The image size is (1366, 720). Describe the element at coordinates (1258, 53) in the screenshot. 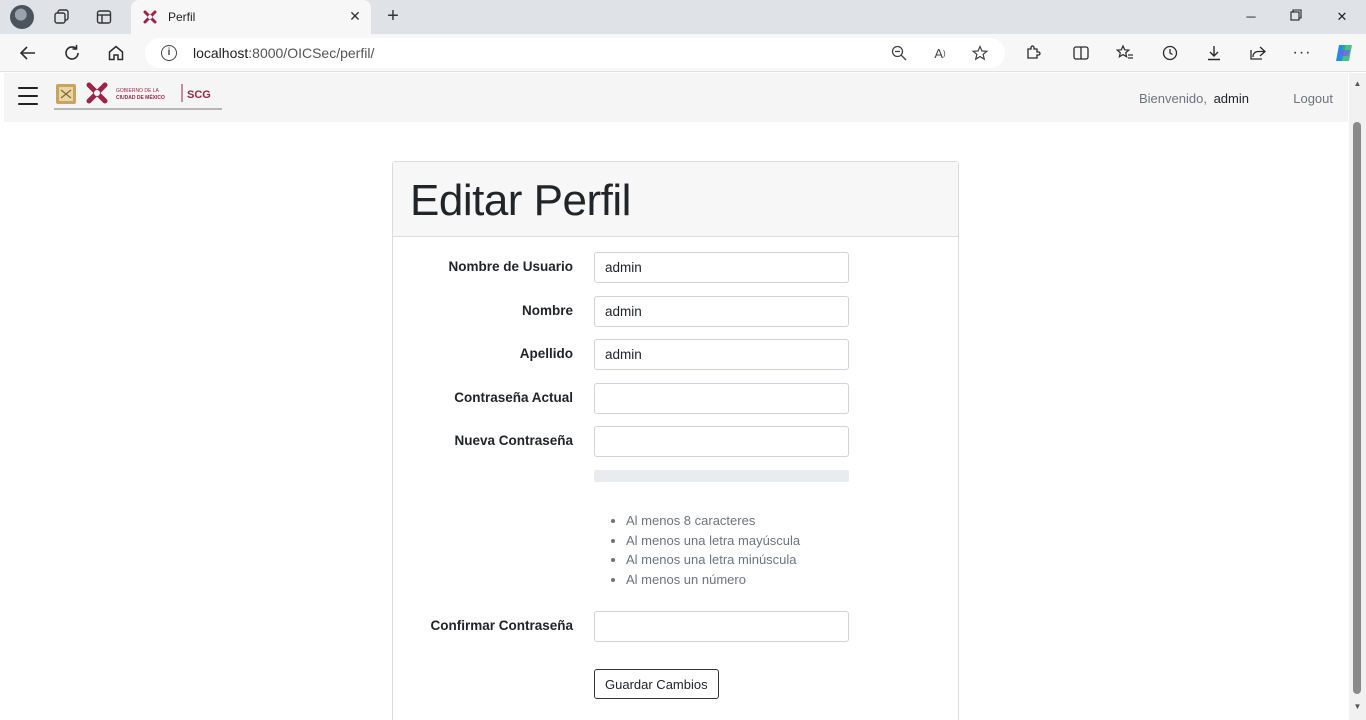

I see `share-icon` at that location.